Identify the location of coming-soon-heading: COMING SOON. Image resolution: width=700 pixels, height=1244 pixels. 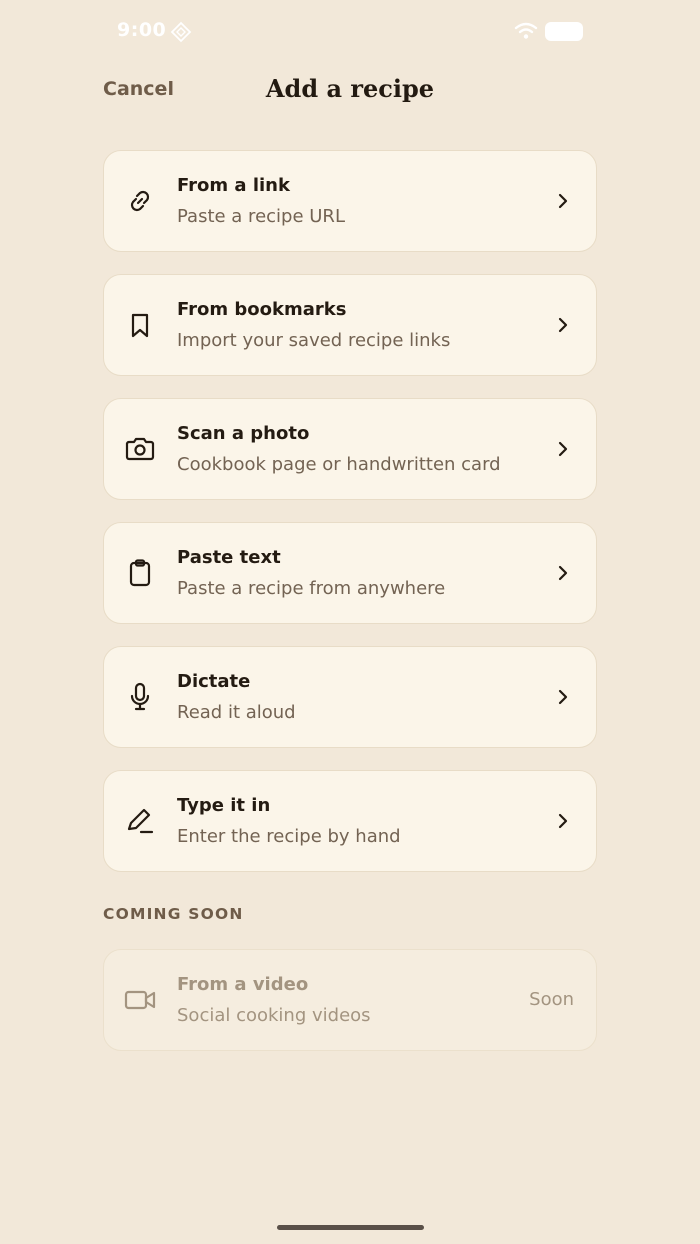
(173, 914).